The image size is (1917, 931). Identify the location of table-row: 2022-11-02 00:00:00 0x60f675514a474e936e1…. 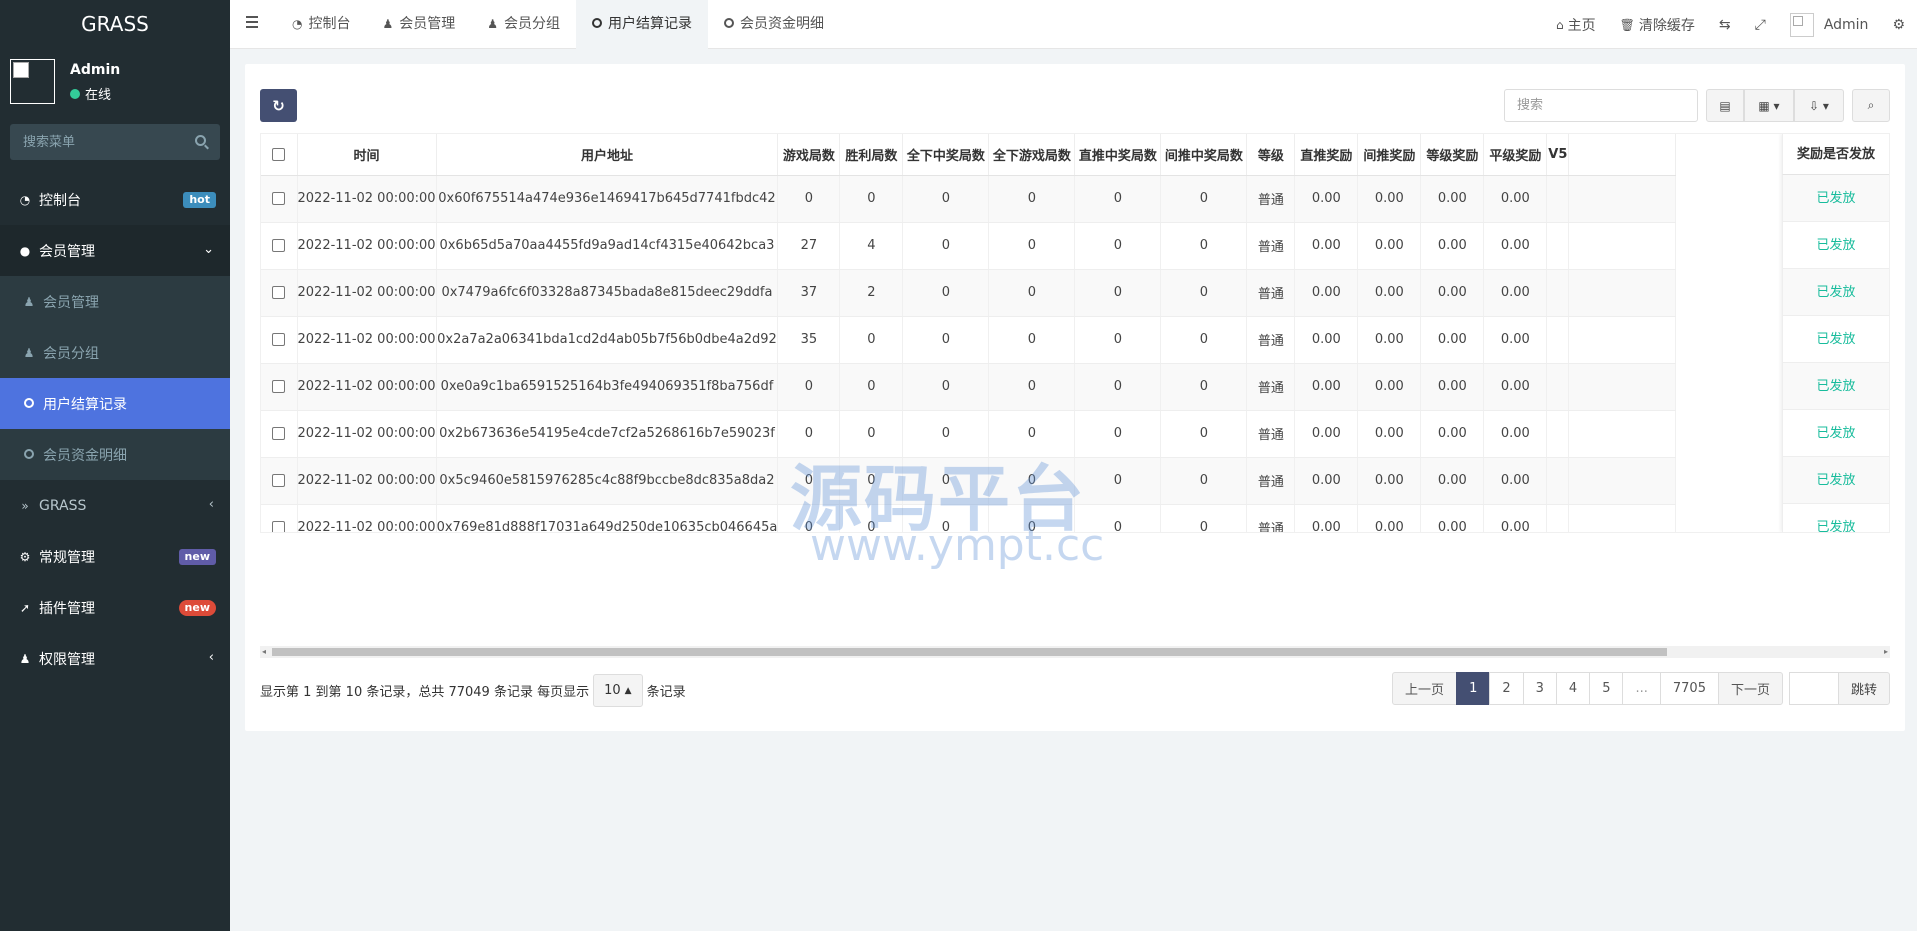
(969, 199).